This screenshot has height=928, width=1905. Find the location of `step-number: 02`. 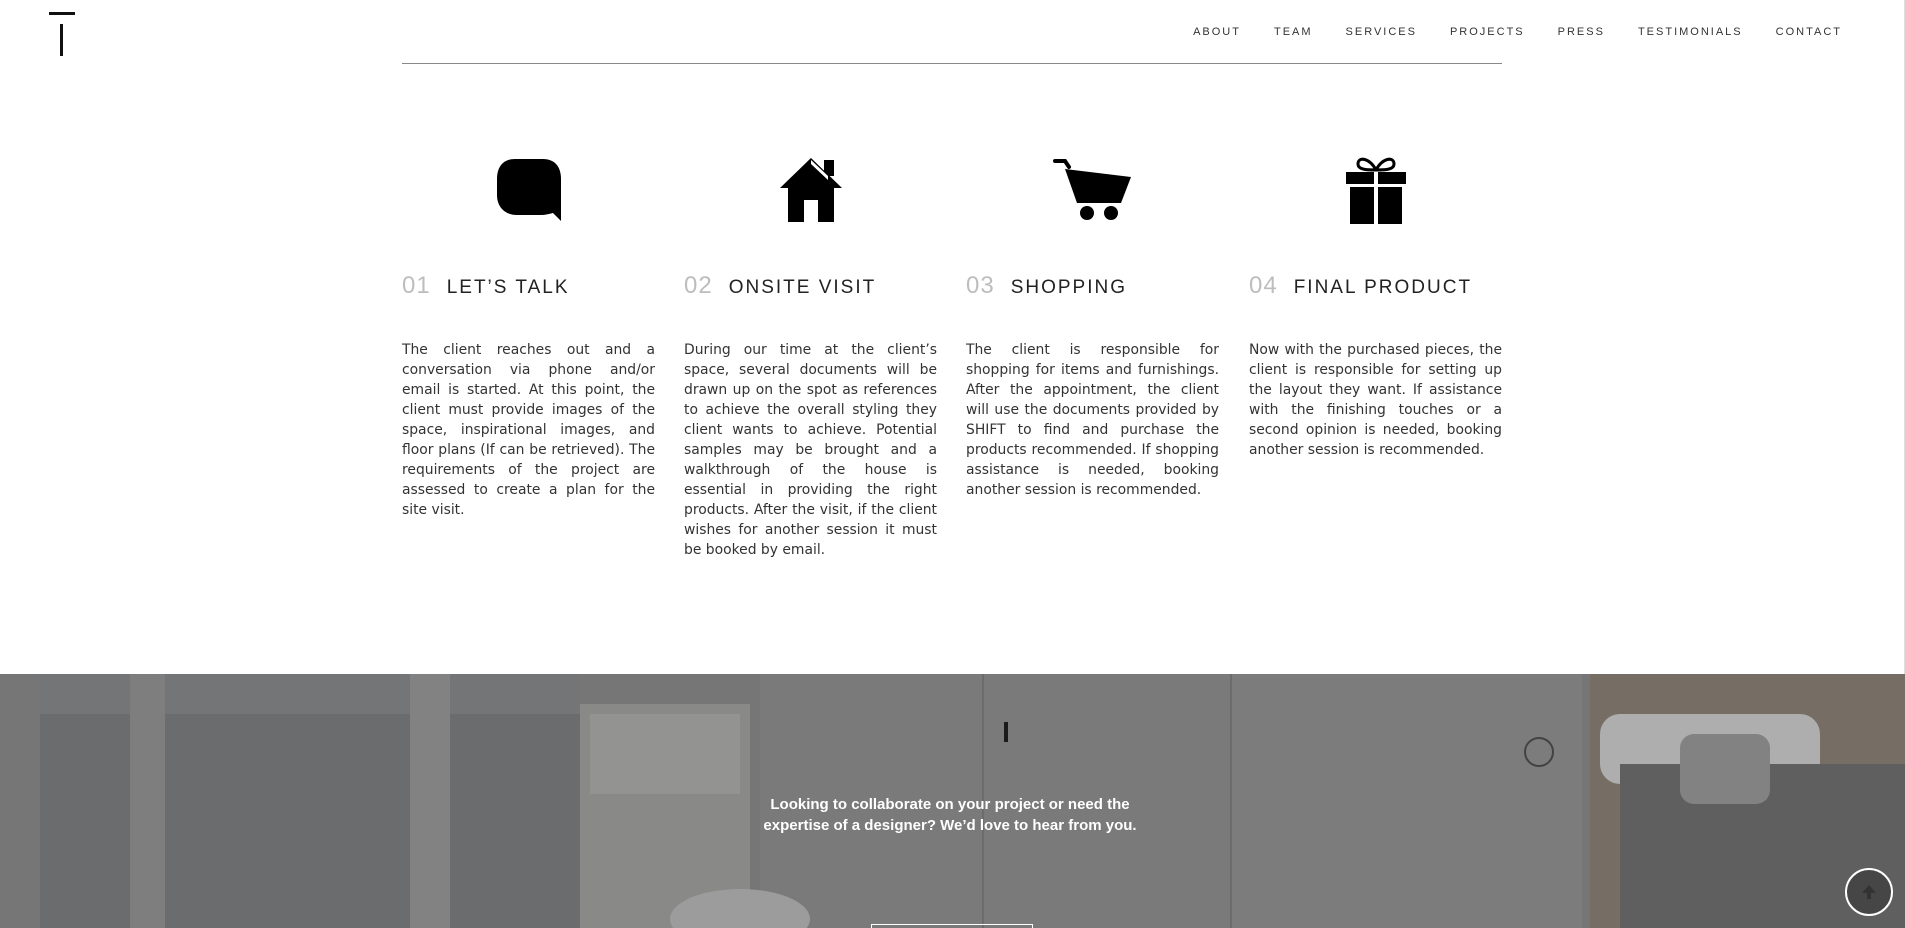

step-number: 02 is located at coordinates (698, 285).